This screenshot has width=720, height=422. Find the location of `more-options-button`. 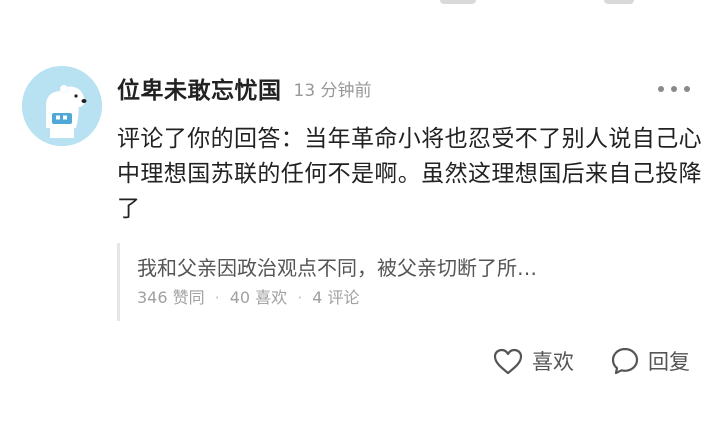

more-options-button is located at coordinates (674, 89).